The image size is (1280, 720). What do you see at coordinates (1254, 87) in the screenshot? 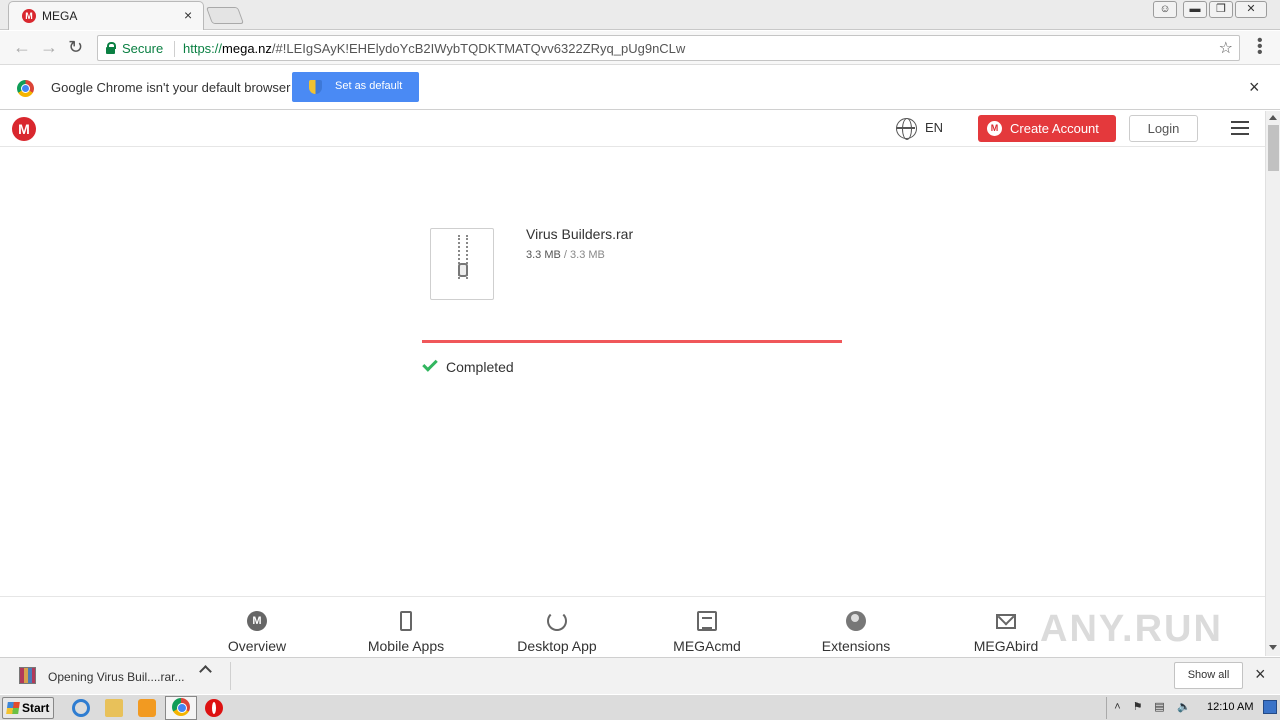
I see `infobar-close-icon: ×` at bounding box center [1254, 87].